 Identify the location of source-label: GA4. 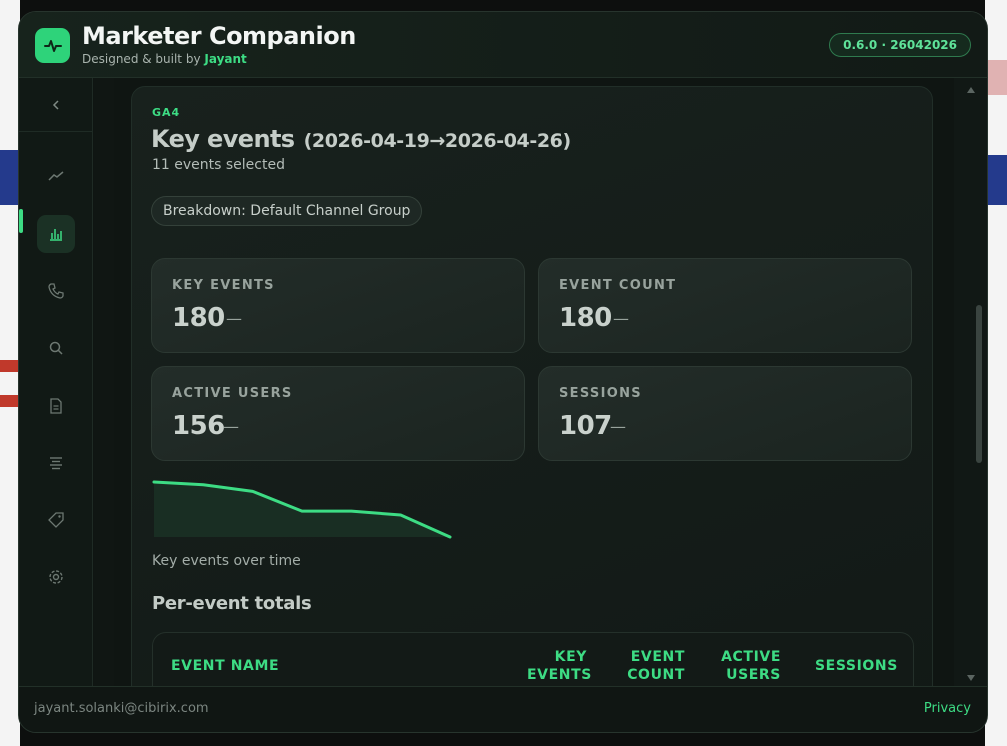
(166, 112).